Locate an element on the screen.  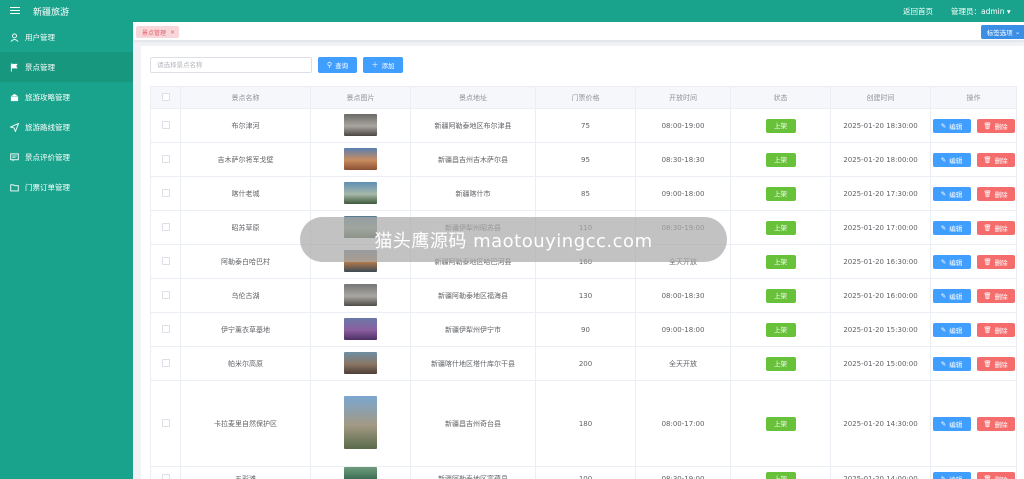
sidebar-item-4: 景点评价管理 is located at coordinates (66, 157).